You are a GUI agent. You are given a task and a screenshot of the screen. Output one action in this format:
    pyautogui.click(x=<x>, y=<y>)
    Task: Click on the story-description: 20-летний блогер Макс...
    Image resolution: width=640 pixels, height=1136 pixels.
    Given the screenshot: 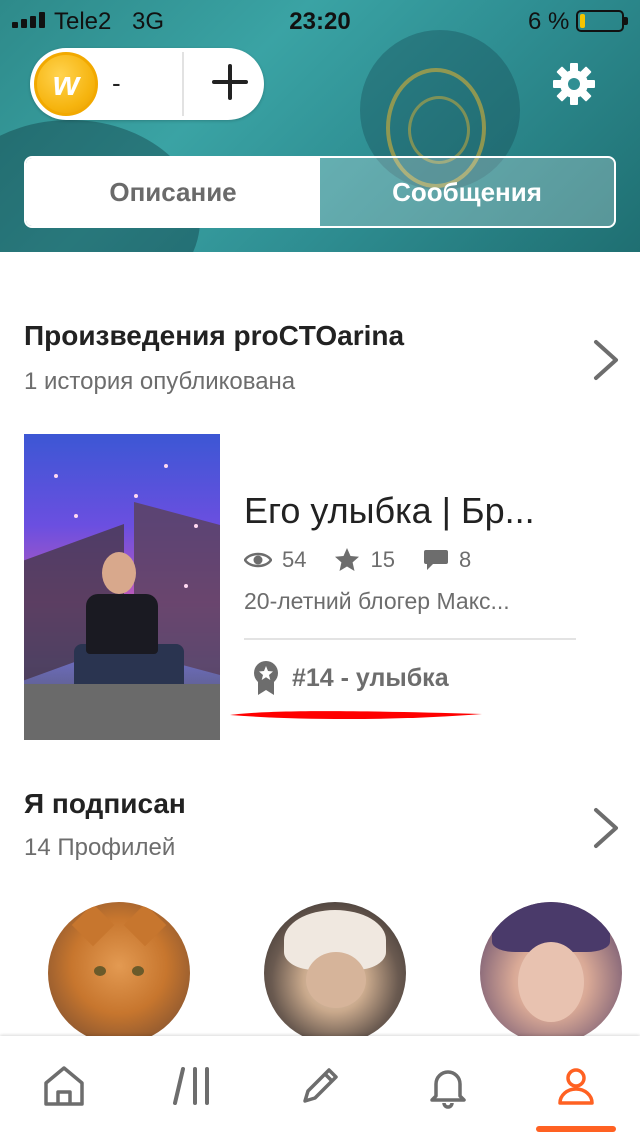 What is the action you would take?
    pyautogui.click(x=377, y=601)
    